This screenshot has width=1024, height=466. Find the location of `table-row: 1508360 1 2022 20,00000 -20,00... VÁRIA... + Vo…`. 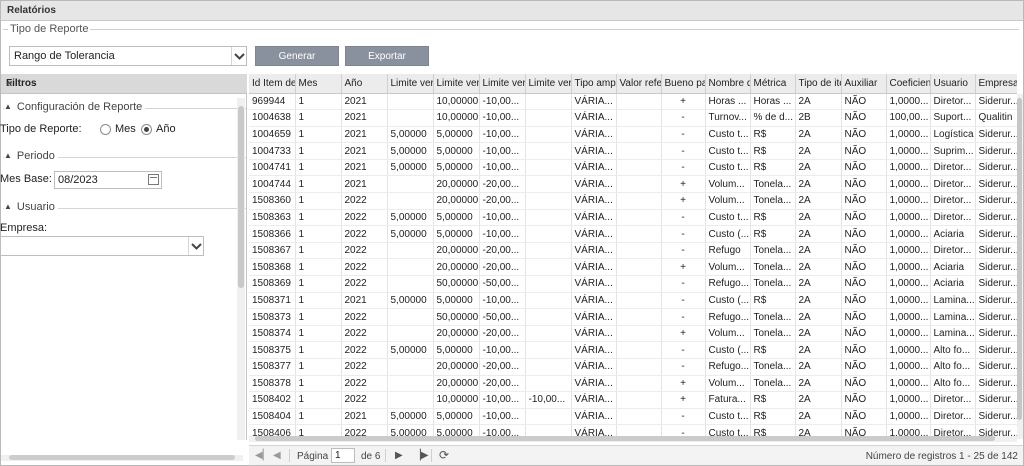

table-row: 1508360 1 2022 20,00000 -20,00... VÁRIA... + Vo… is located at coordinates (633, 201).